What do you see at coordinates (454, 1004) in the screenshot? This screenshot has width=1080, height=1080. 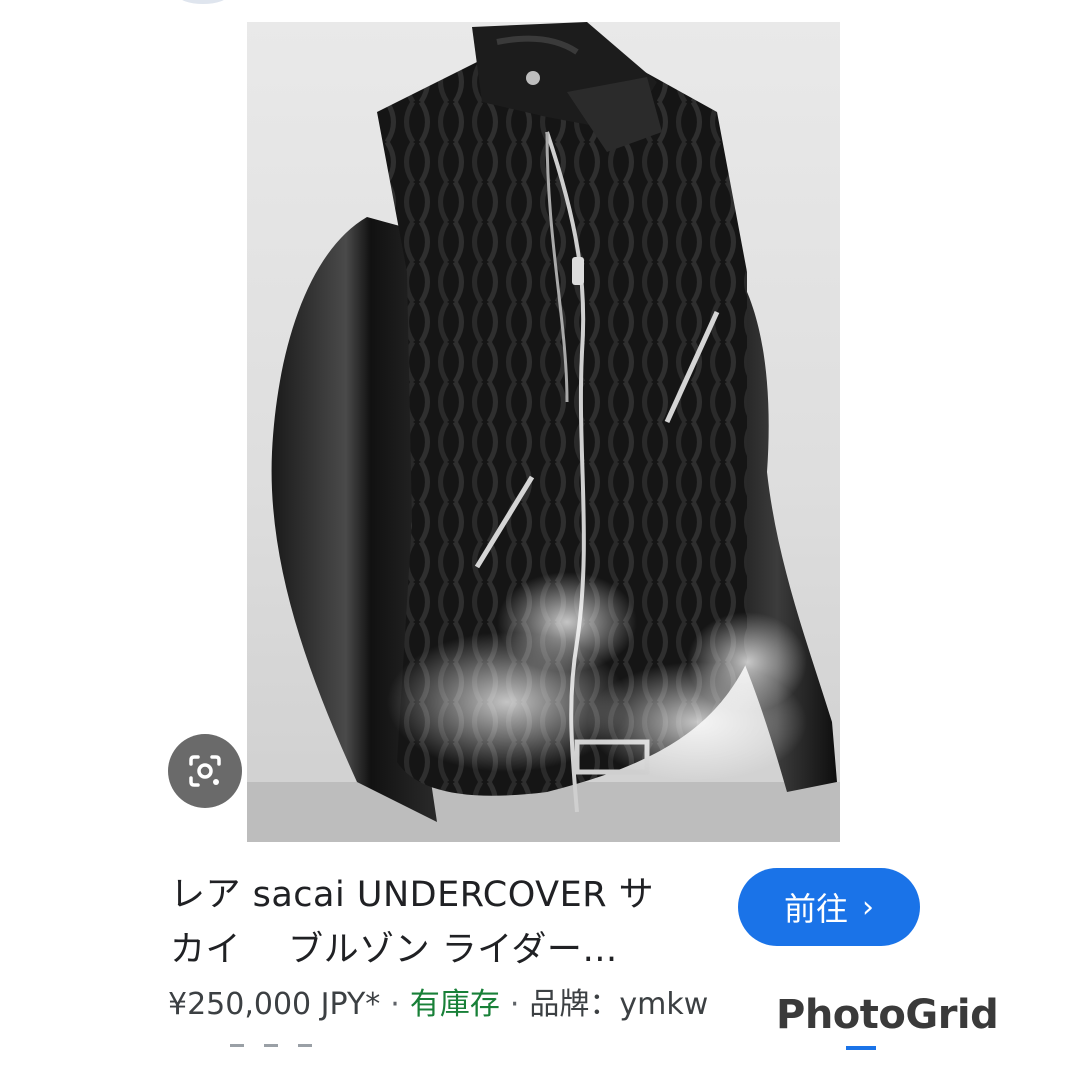 I see `stock-status: 有庫存` at bounding box center [454, 1004].